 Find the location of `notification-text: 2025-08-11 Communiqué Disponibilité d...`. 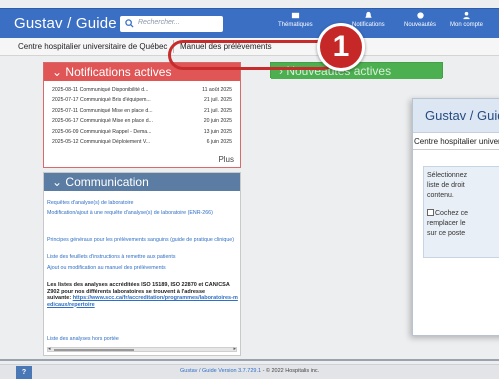

notification-text: 2025-08-11 Communiqué Disponibilité d... is located at coordinates (100, 90).